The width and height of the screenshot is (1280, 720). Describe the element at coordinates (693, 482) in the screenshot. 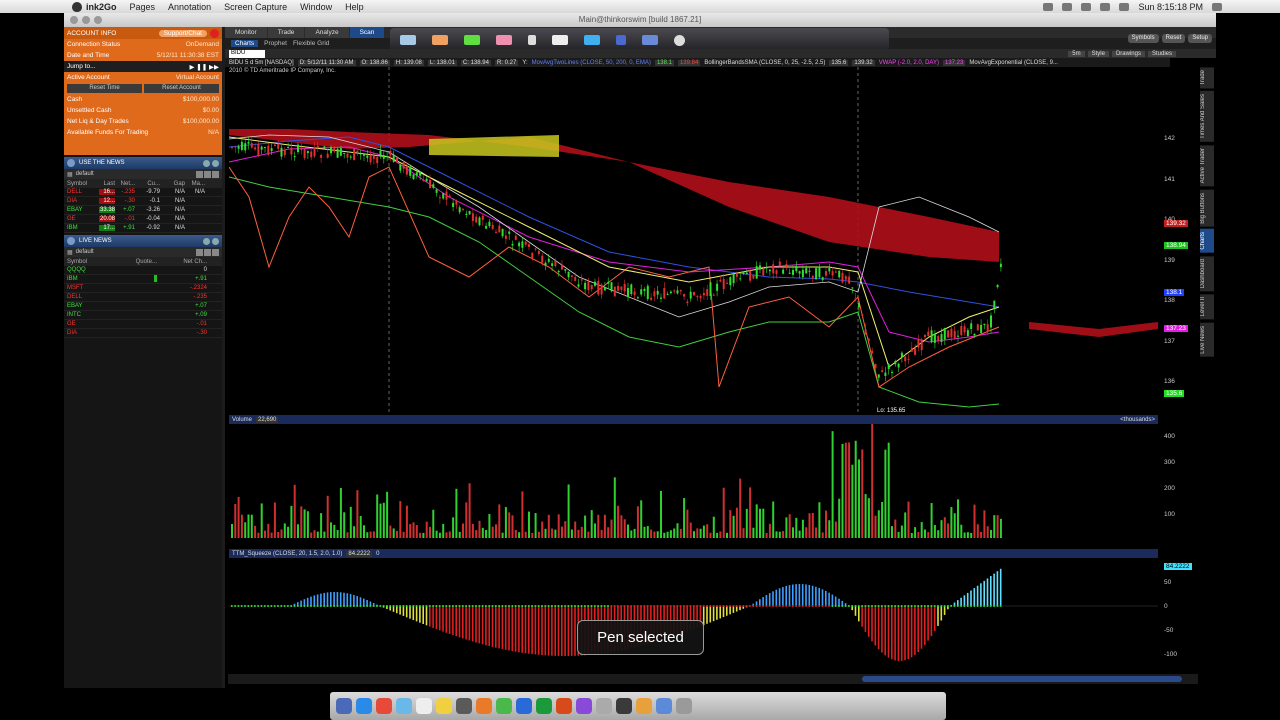

I see `volume-chart` at that location.